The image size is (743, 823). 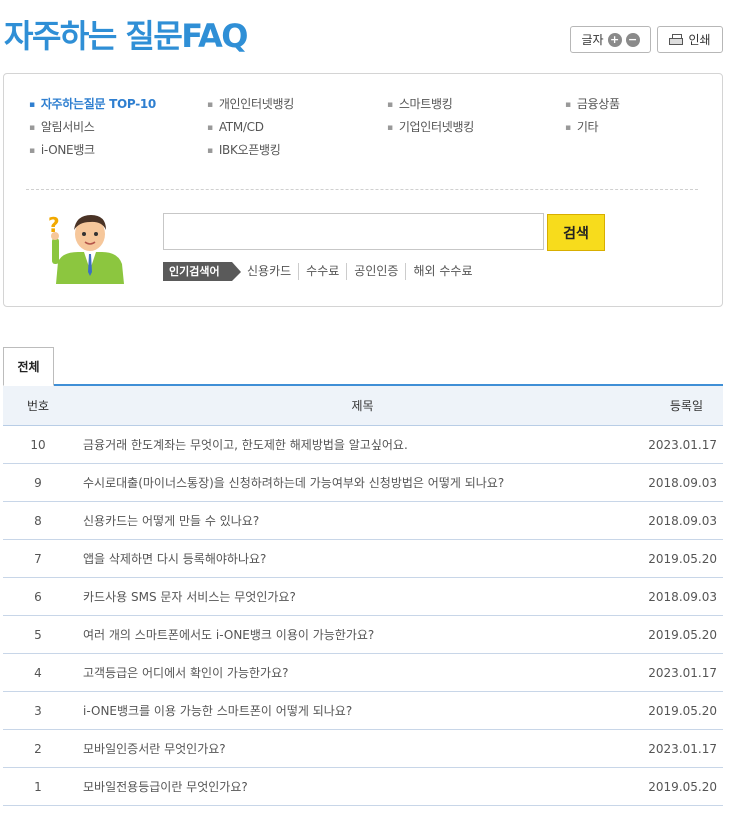 I want to click on header-number: 번호, so click(x=38, y=406).